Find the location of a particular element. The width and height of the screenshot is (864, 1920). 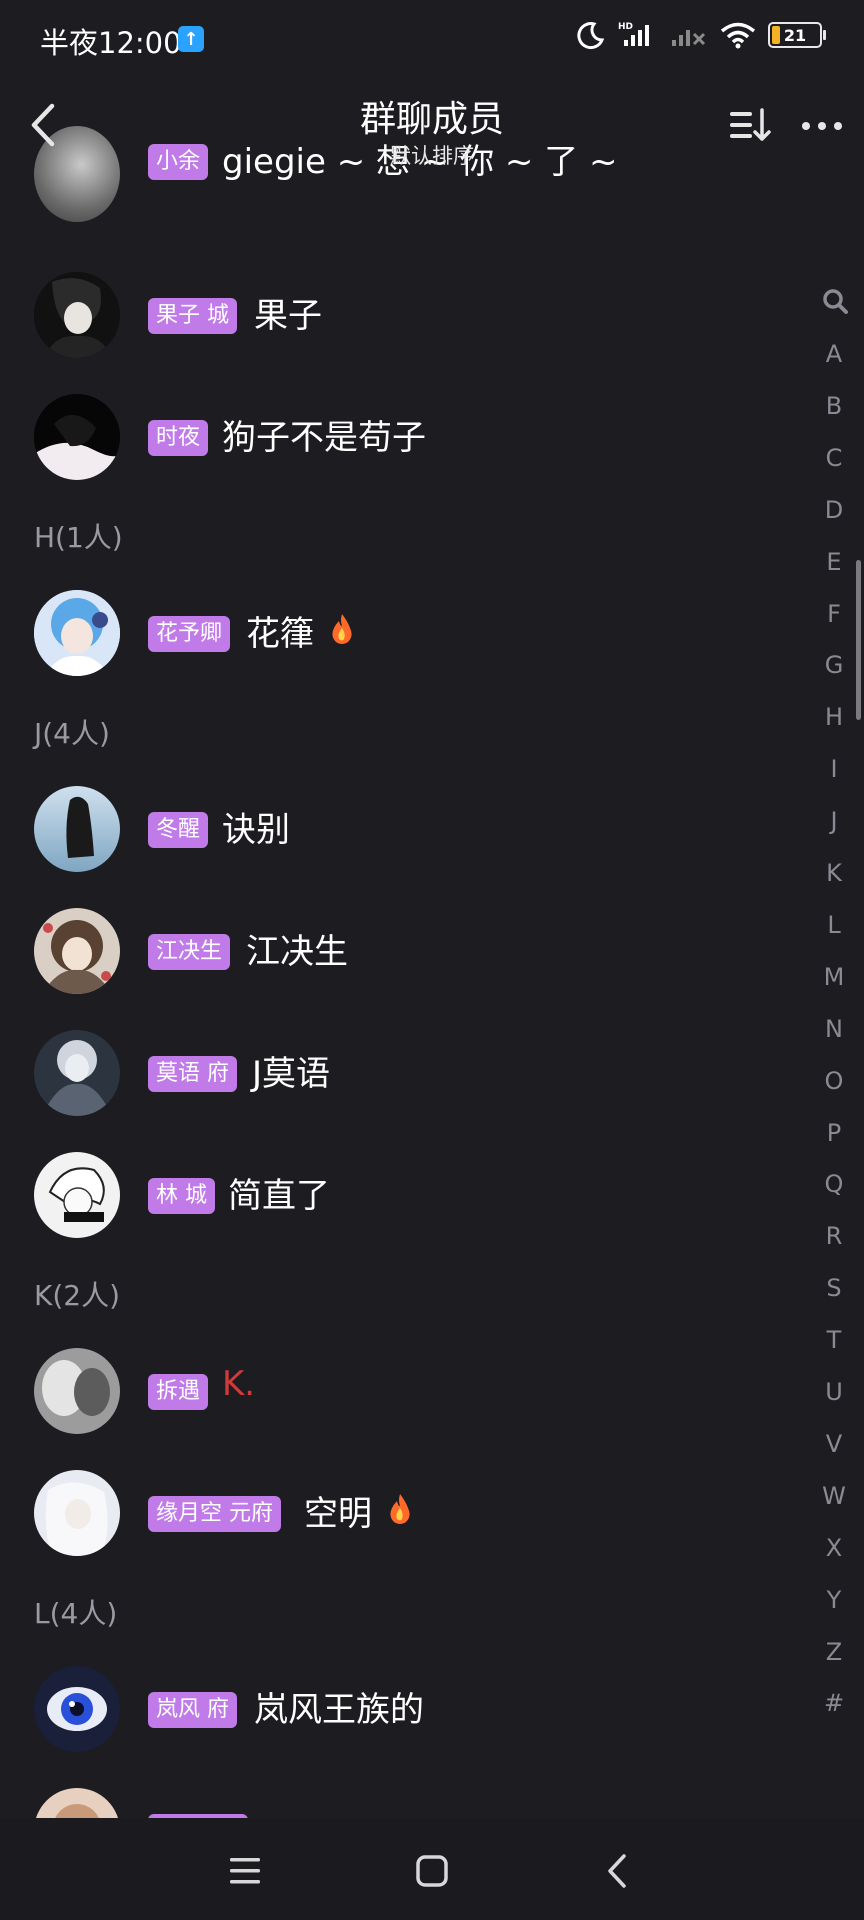

scrollbar is located at coordinates (858, 640).